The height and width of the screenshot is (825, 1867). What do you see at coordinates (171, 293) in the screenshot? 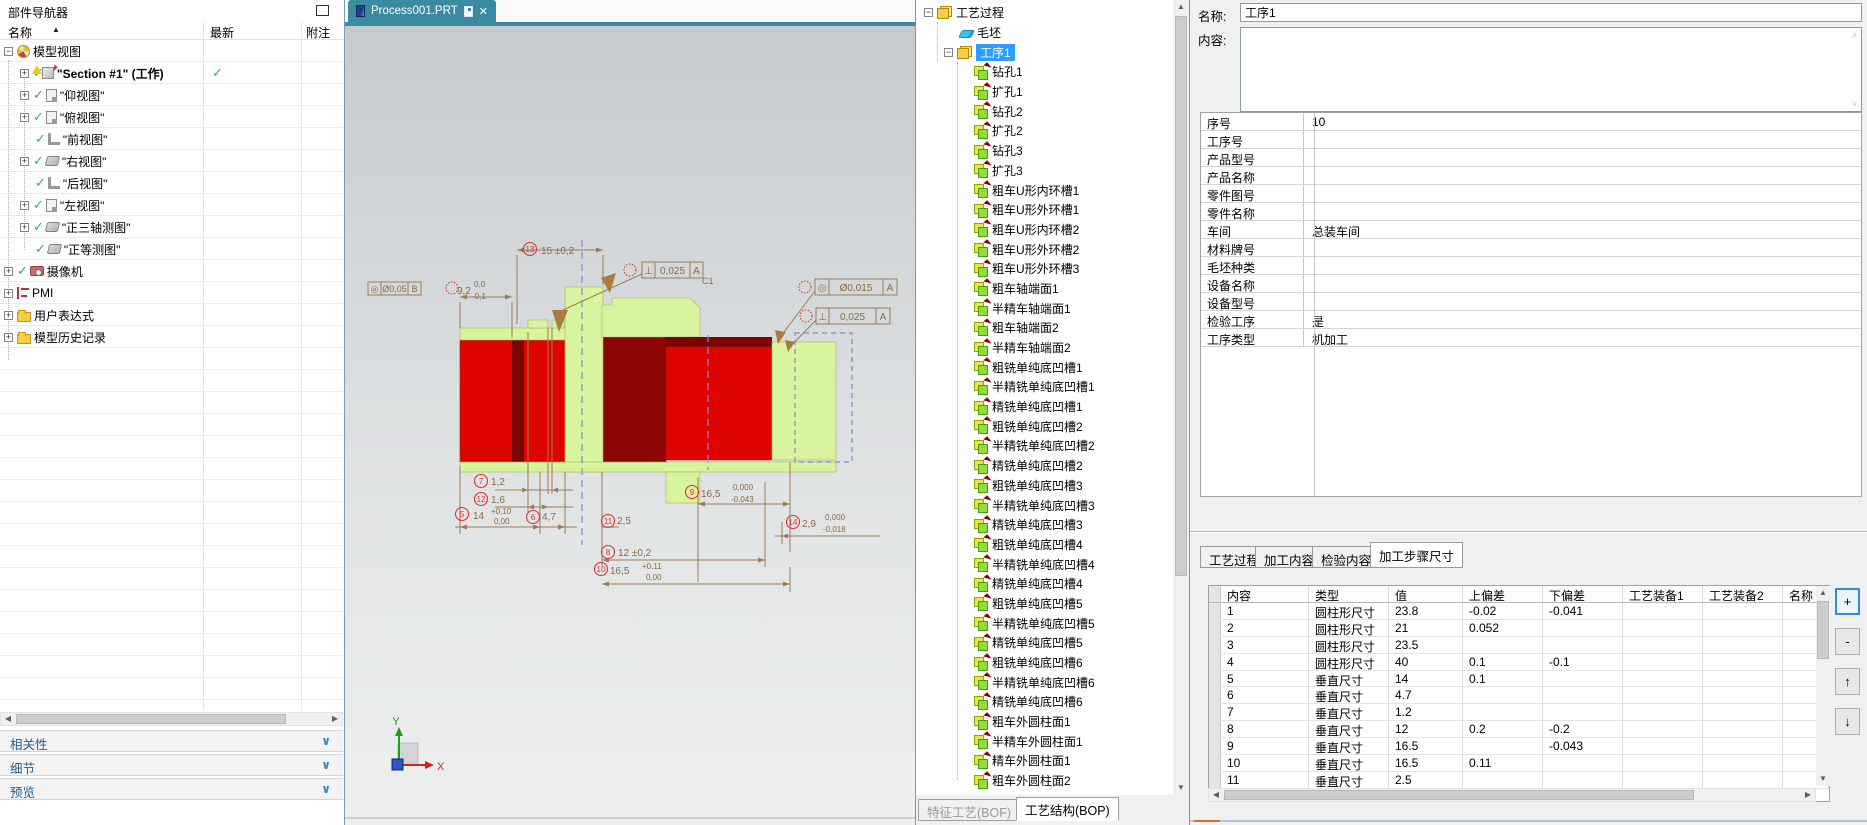
I see `tree-item-PMI: + PMI` at bounding box center [171, 293].